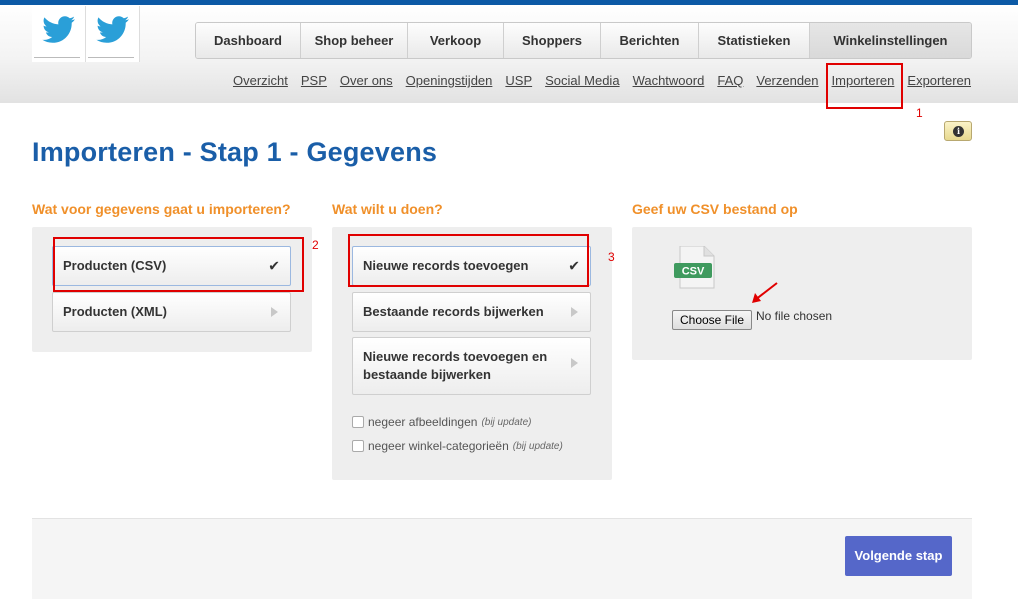 The width and height of the screenshot is (1018, 599). I want to click on action-section-title: Wat wilt u doen?, so click(387, 209).